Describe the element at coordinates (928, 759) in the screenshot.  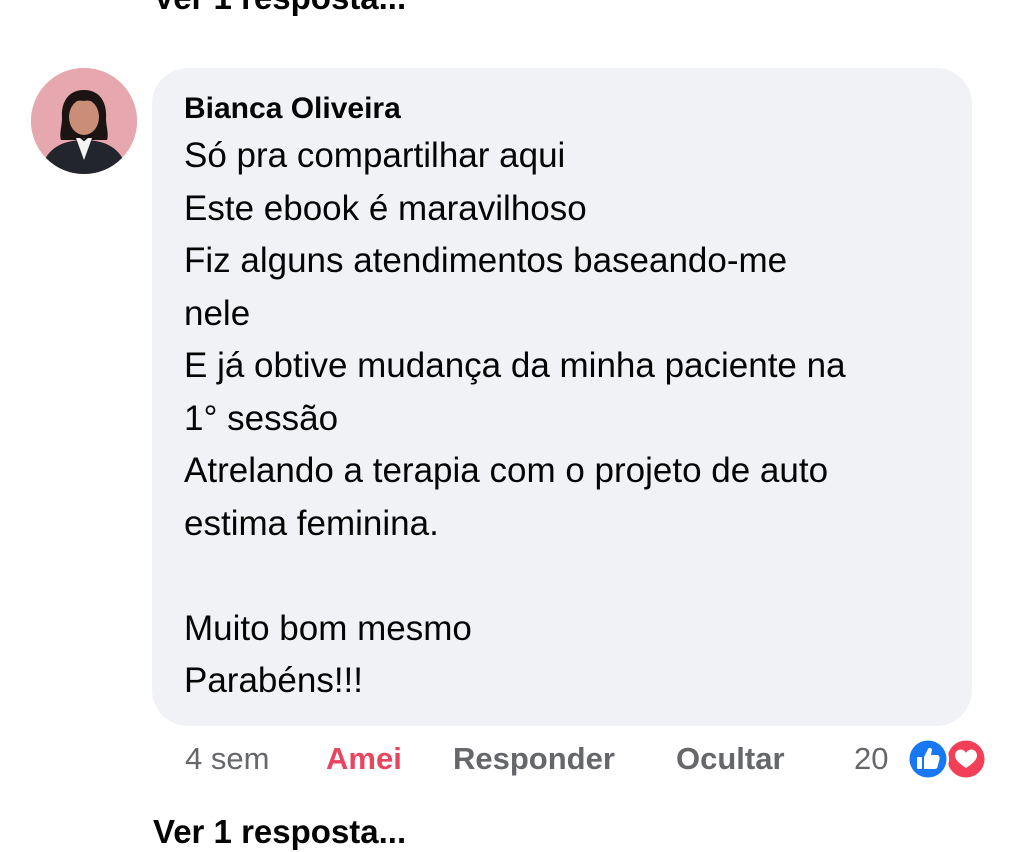
I see `like-icon` at that location.